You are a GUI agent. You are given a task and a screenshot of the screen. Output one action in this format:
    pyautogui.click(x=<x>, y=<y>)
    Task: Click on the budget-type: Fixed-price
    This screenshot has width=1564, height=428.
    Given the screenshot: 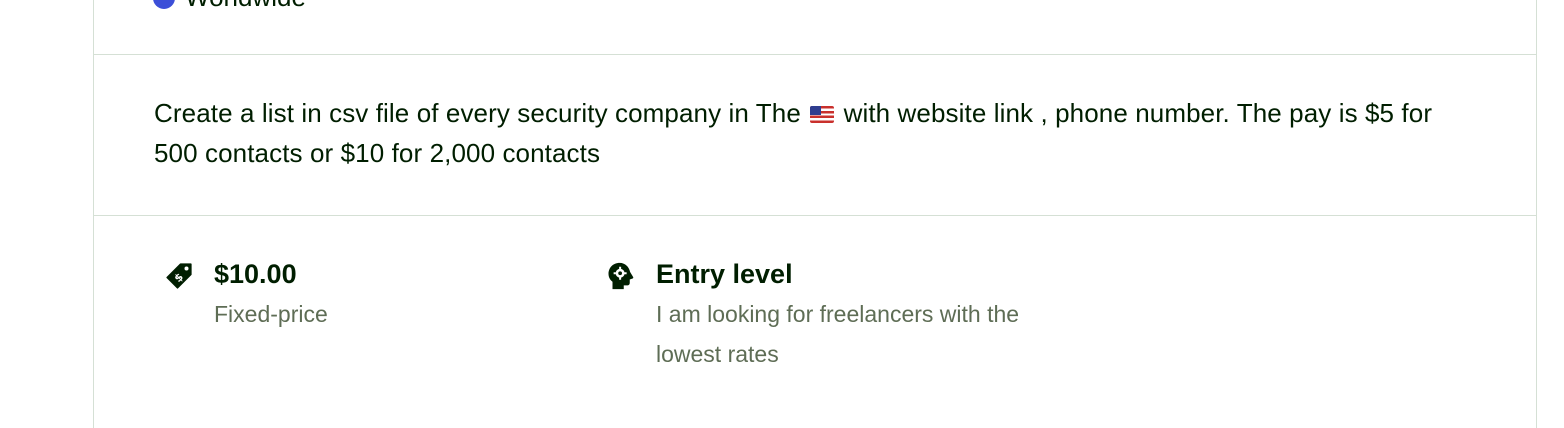 What is the action you would take?
    pyautogui.click(x=271, y=314)
    